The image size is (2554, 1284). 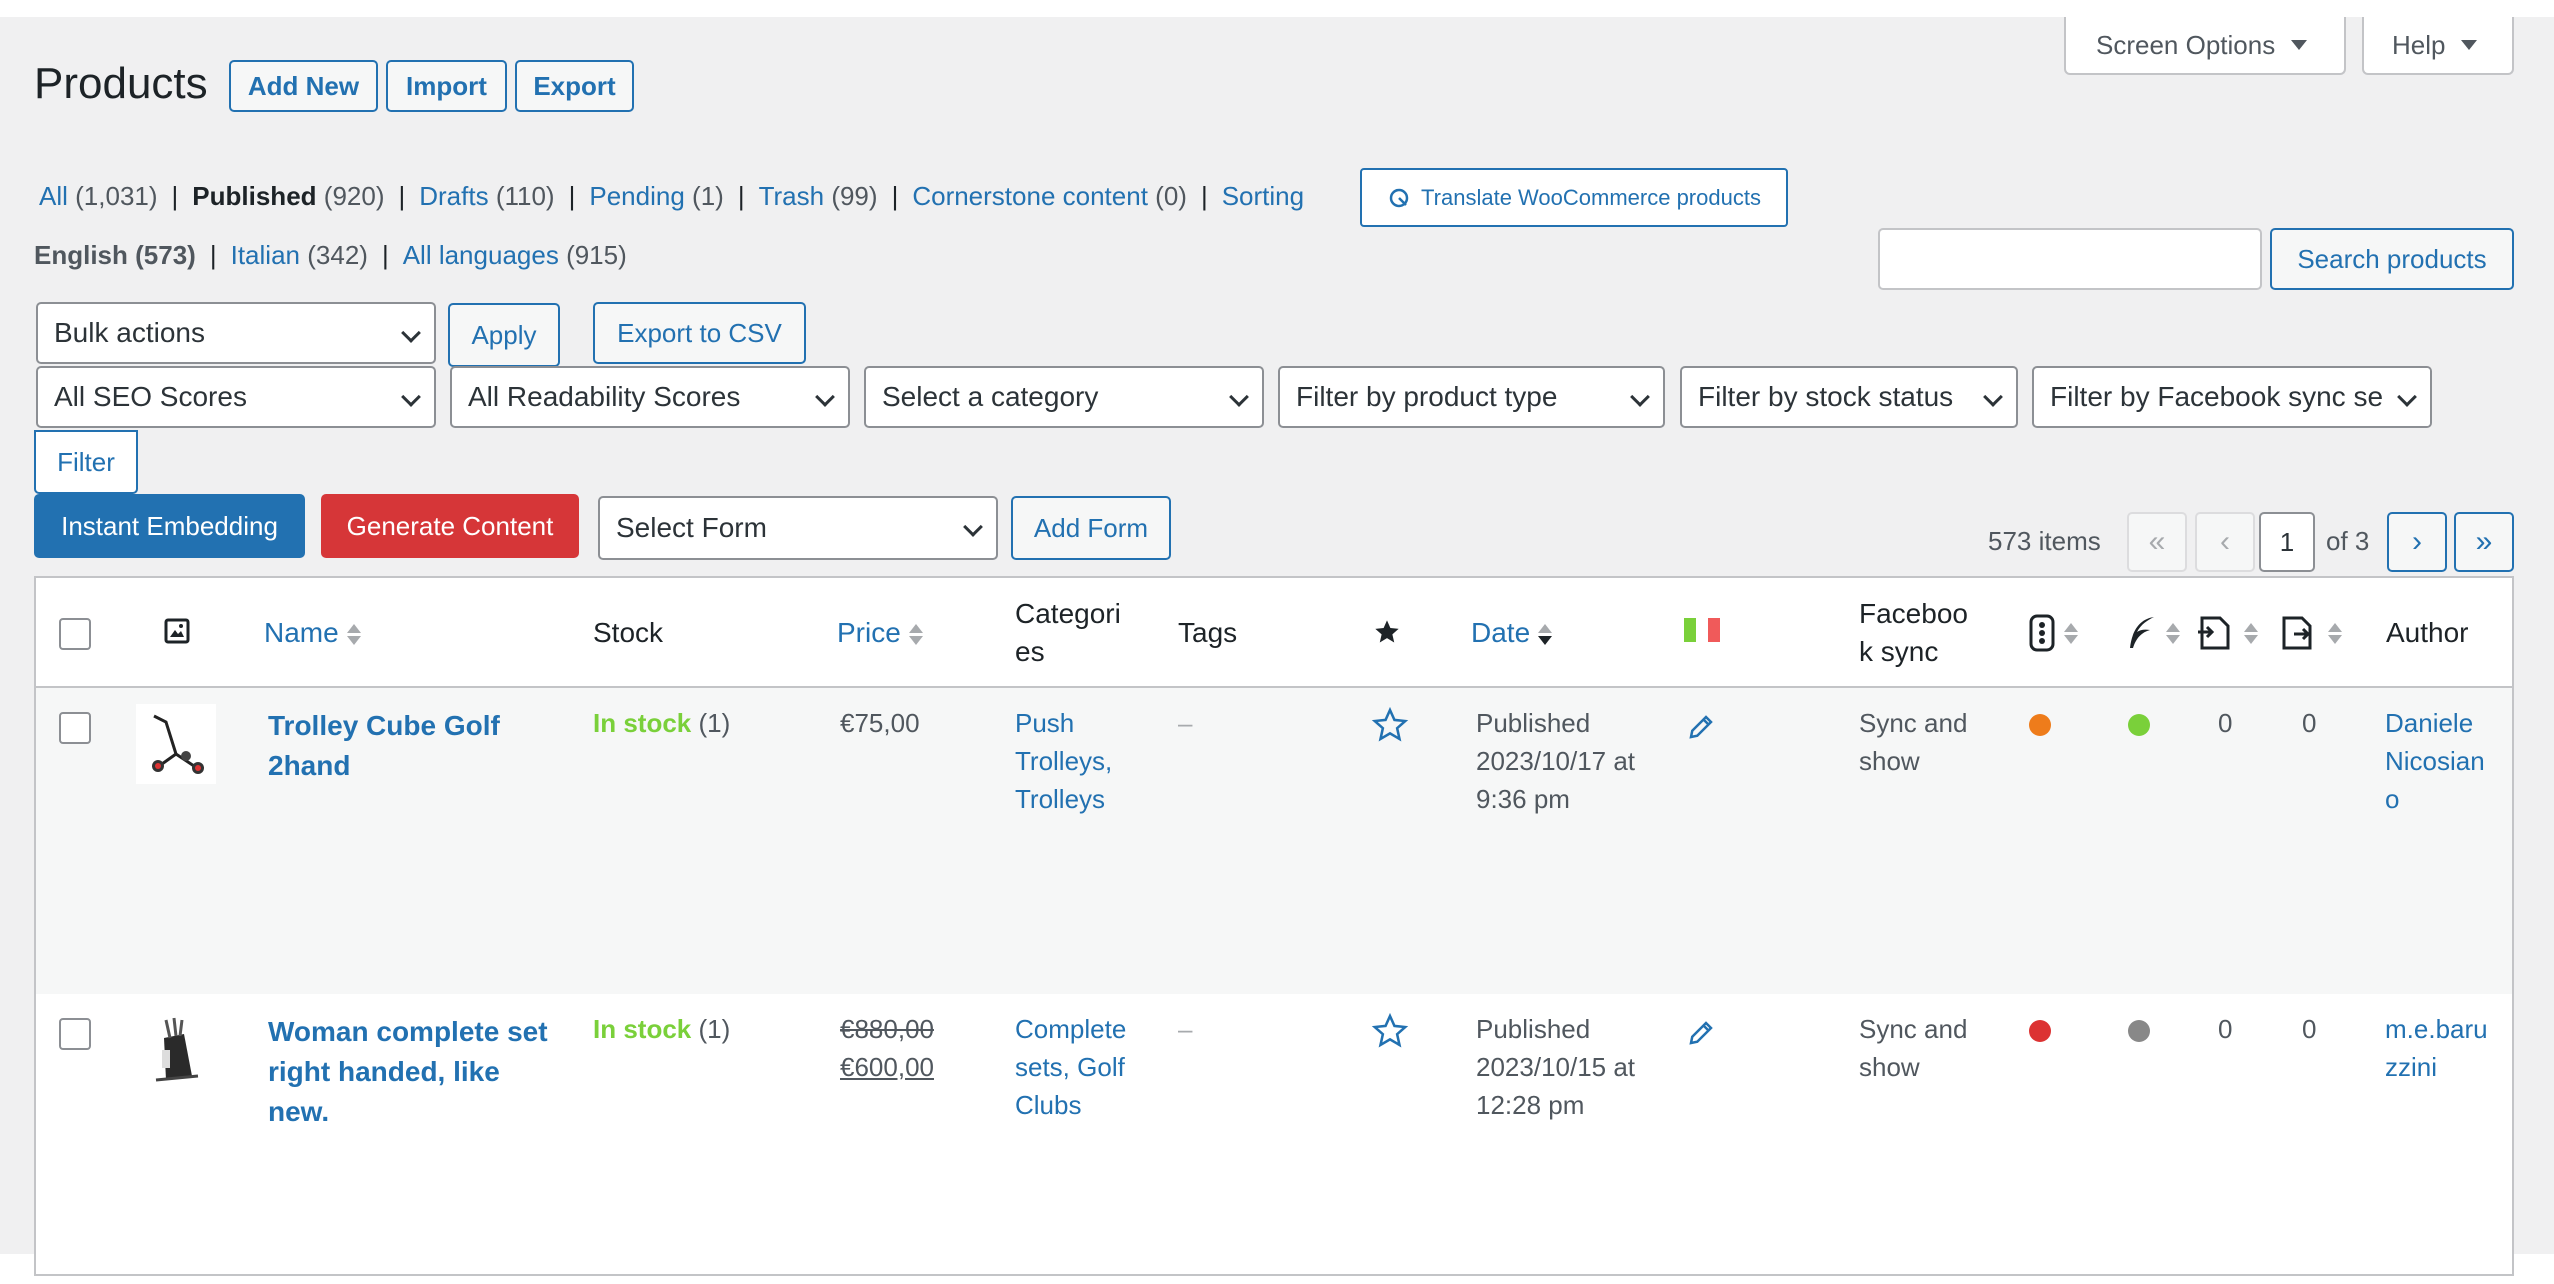 I want to click on column-price: Price, so click(x=880, y=633).